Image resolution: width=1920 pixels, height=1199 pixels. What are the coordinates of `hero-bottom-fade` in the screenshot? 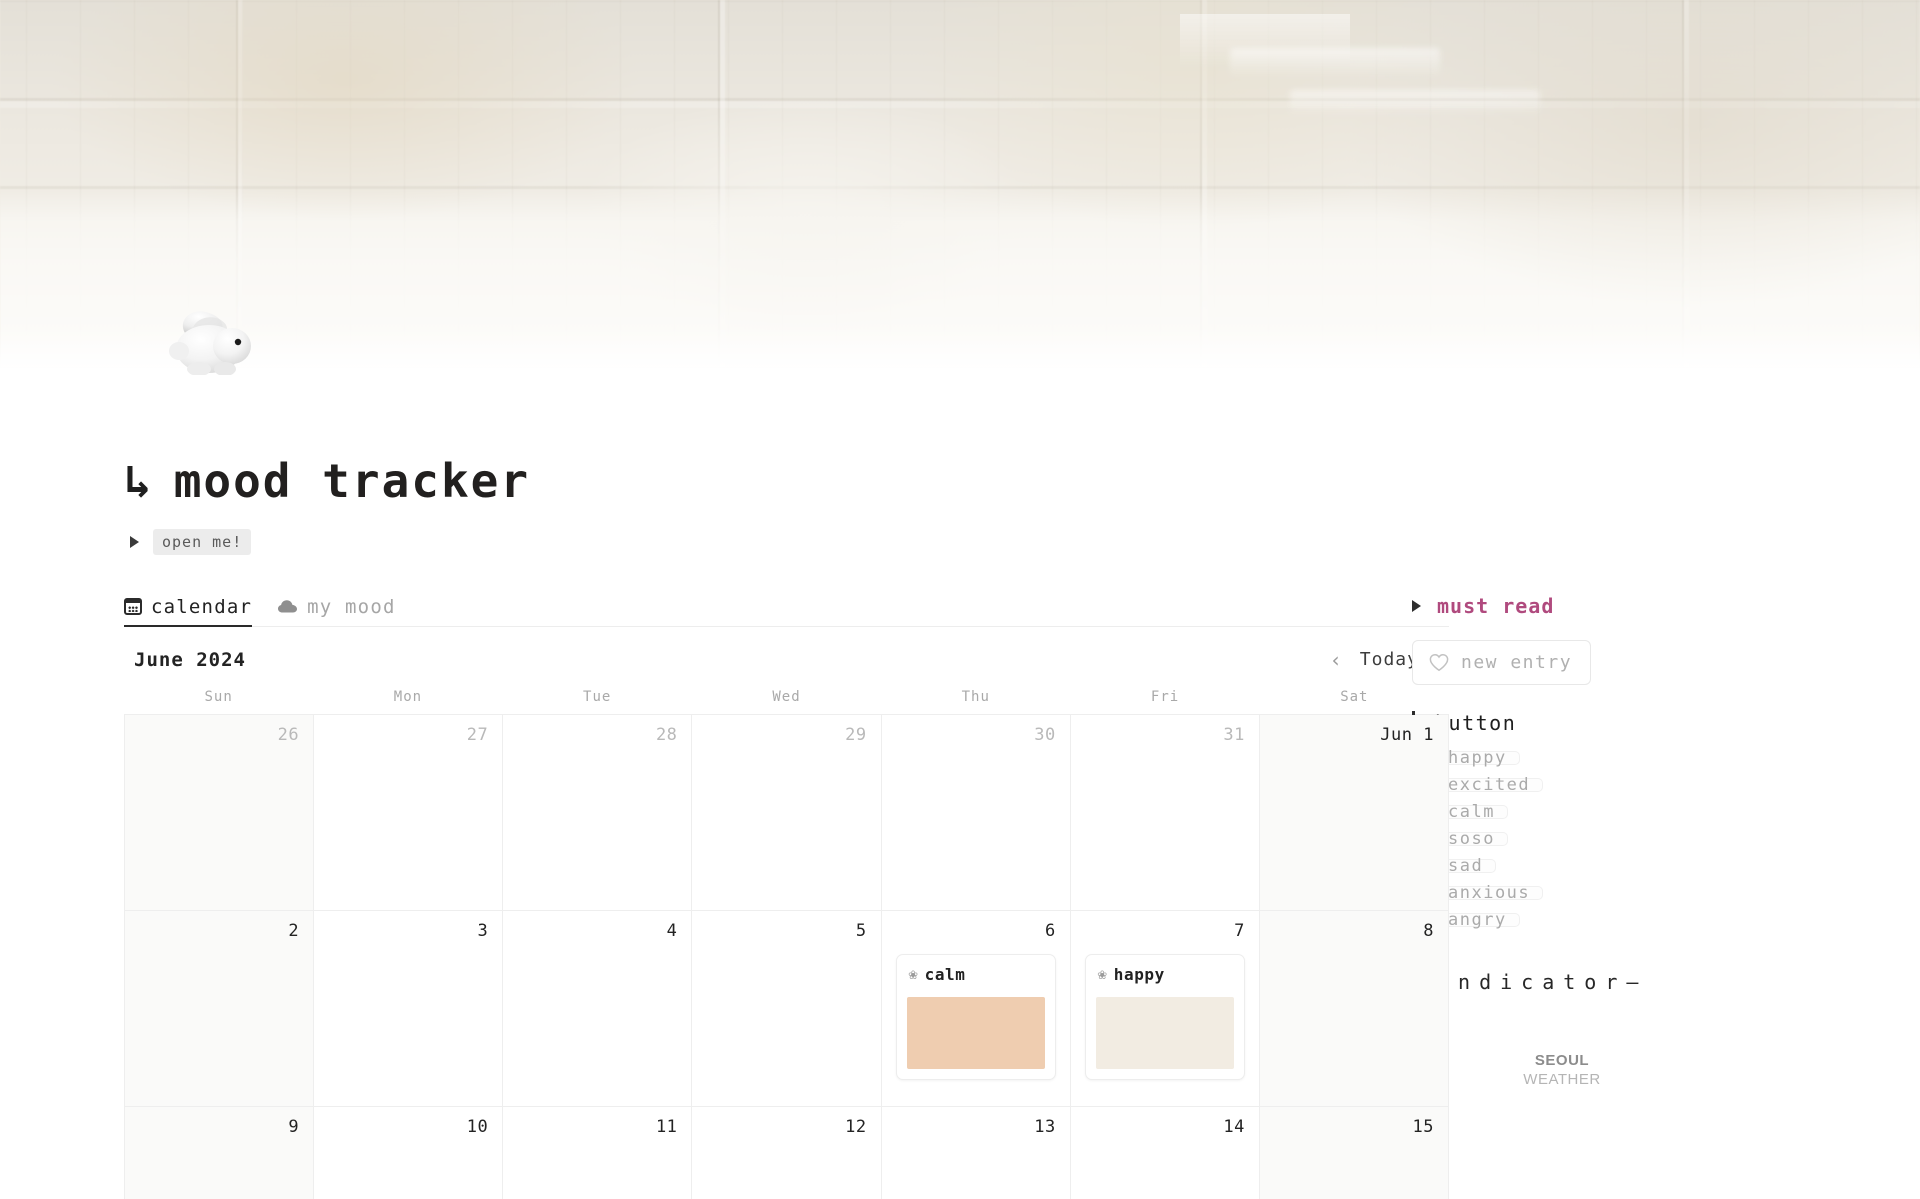 It's located at (960, 347).